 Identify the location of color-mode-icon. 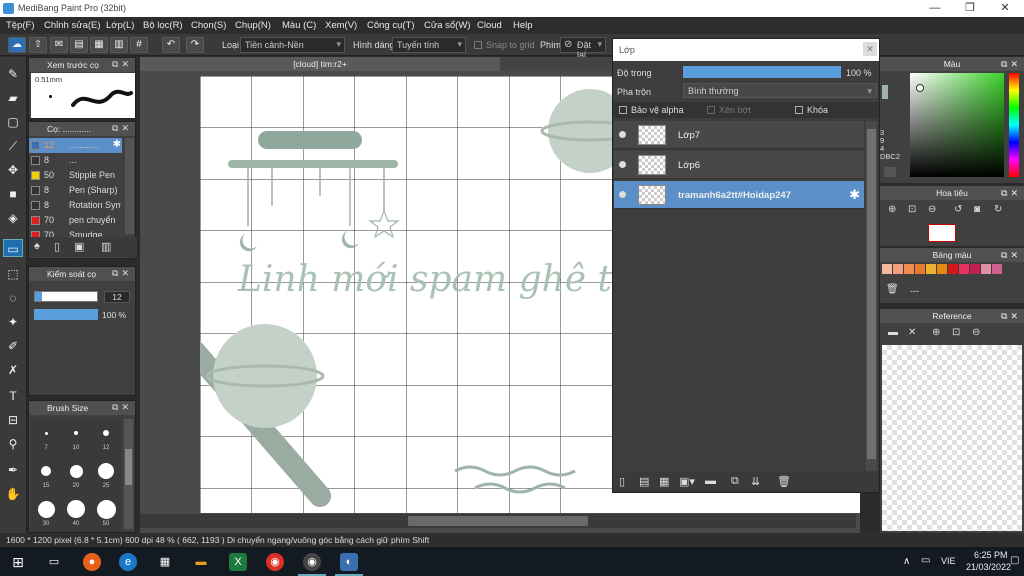
(890, 172).